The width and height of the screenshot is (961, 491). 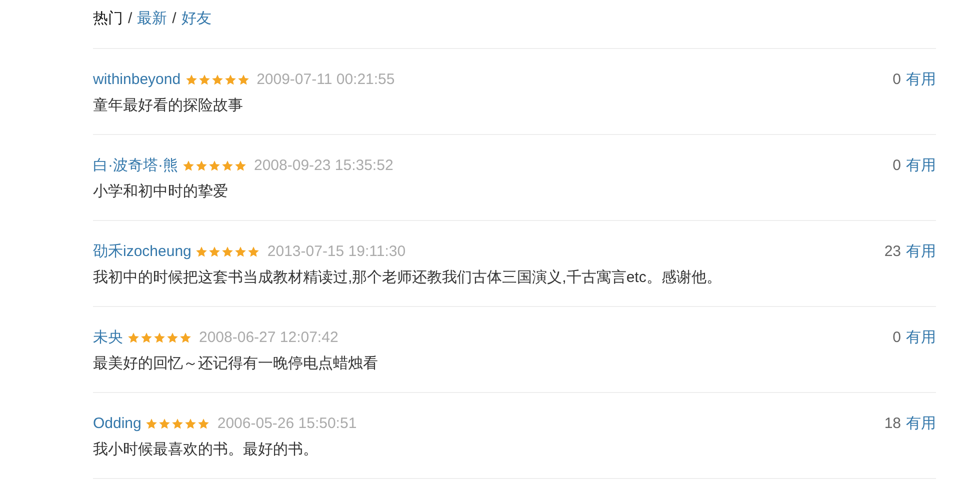 What do you see at coordinates (108, 19) in the screenshot?
I see `filter-tab: 热门` at bounding box center [108, 19].